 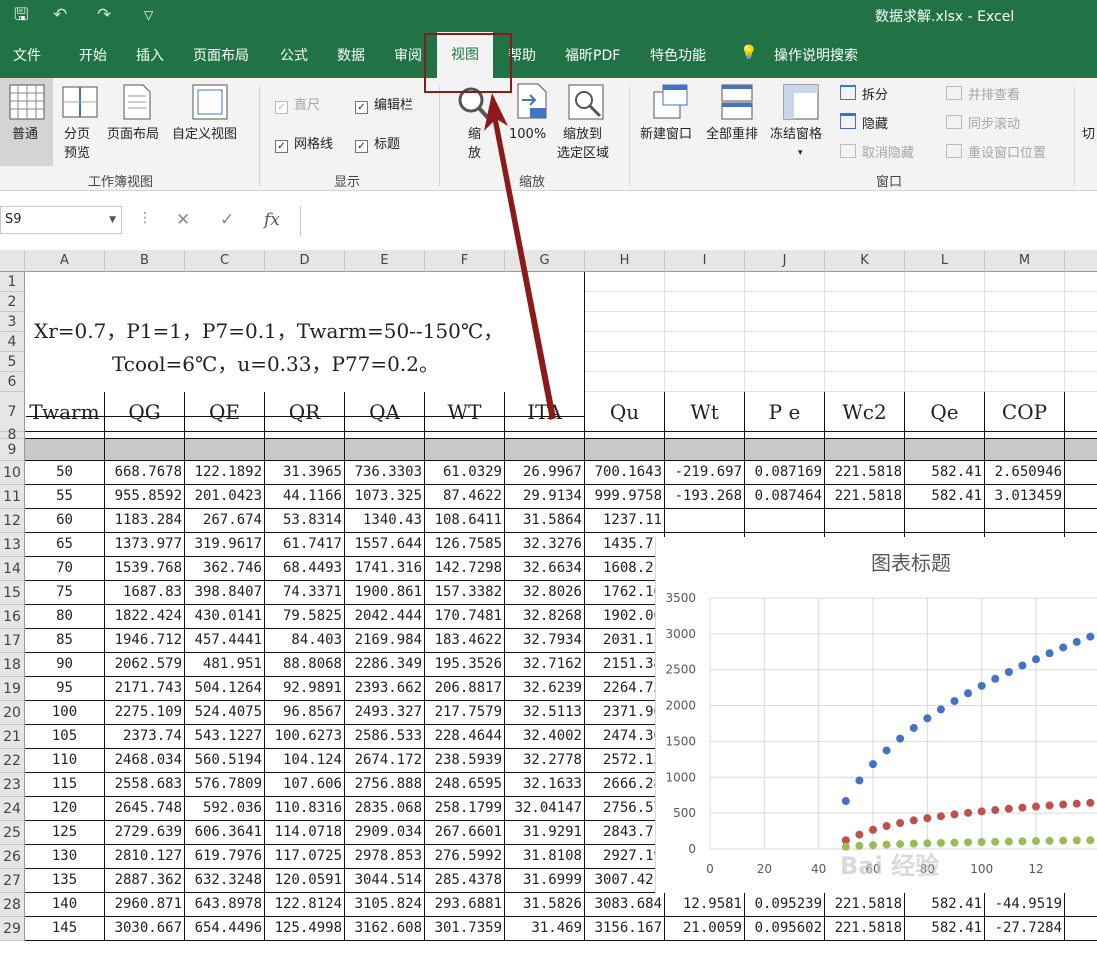 I want to click on customize-qat-icon: ▽, so click(x=148, y=15).